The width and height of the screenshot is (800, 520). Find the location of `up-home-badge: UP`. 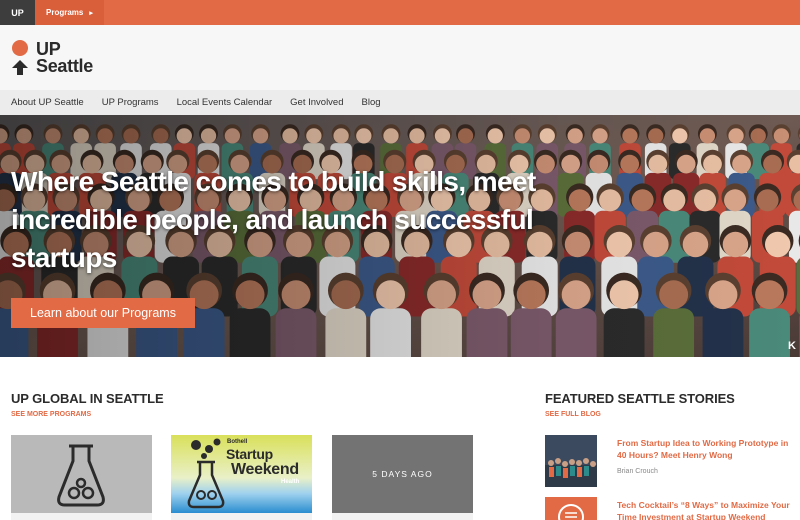

up-home-badge: UP is located at coordinates (17, 12).